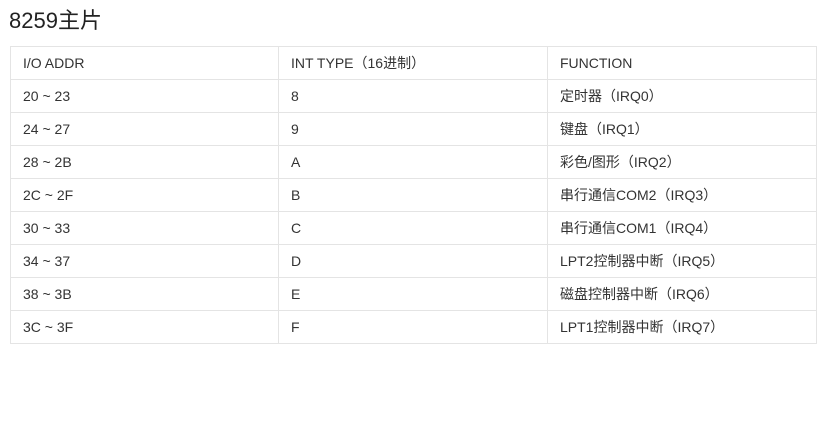 This screenshot has width=831, height=435. What do you see at coordinates (144, 162) in the screenshot?
I see `cell-io-addr: 28 ~ 2B` at bounding box center [144, 162].